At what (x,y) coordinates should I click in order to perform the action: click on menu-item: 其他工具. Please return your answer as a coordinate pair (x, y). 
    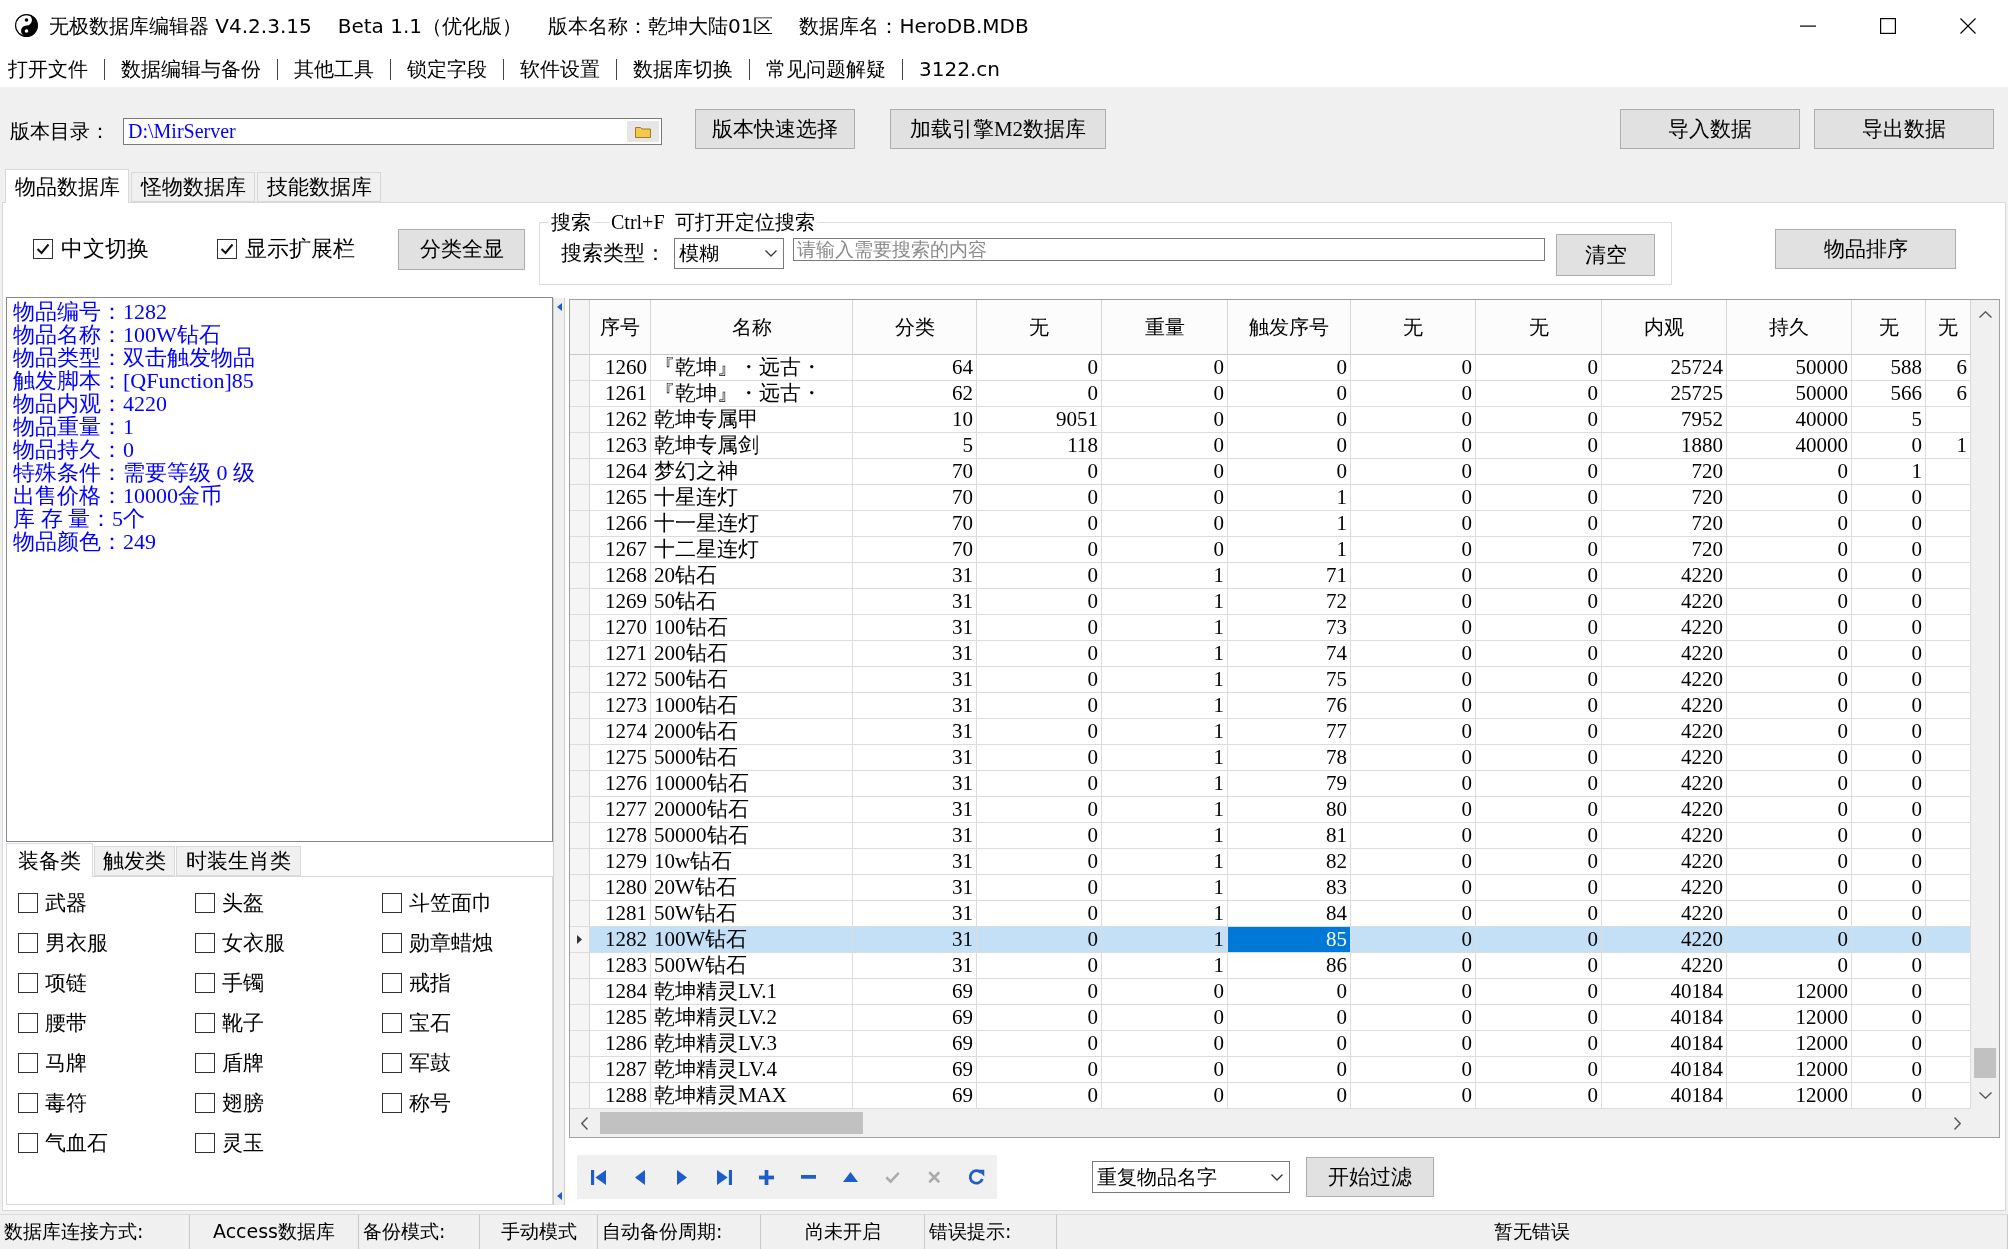
    Looking at the image, I should click on (334, 69).